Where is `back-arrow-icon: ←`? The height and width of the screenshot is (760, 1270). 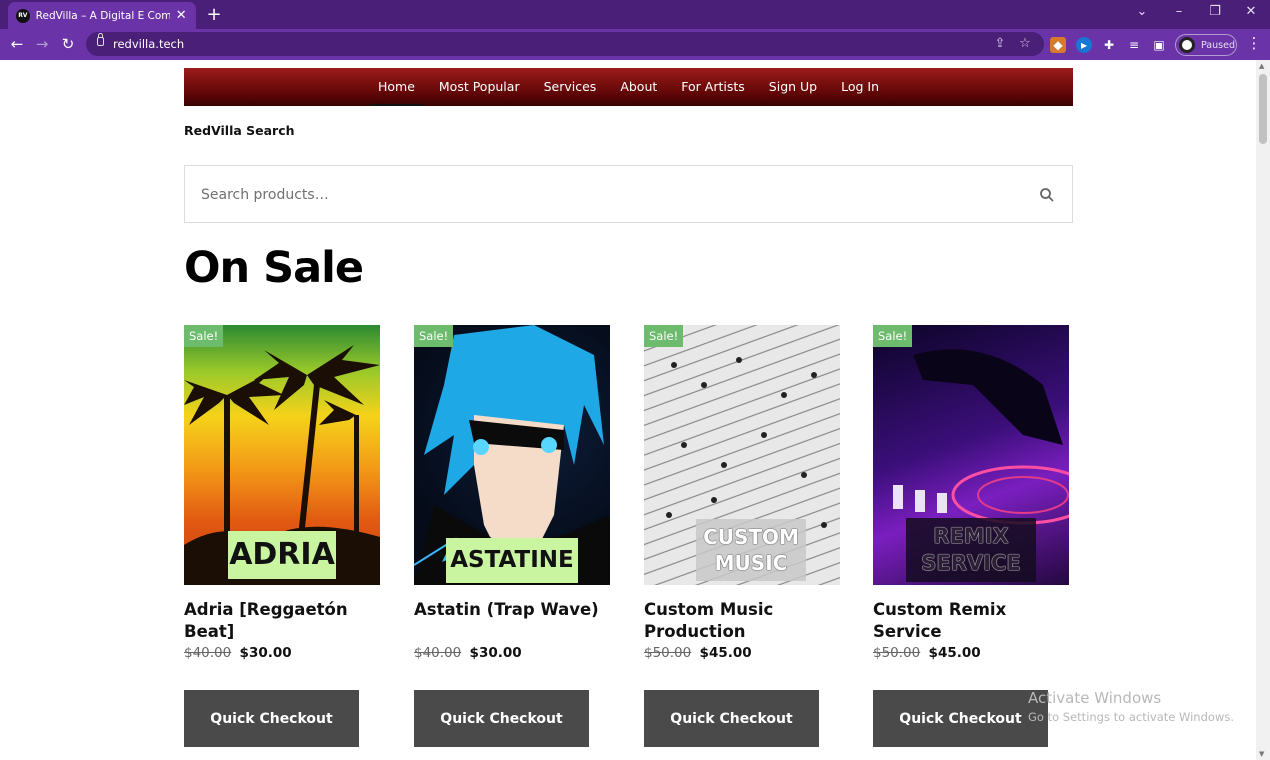 back-arrow-icon: ← is located at coordinates (17, 44).